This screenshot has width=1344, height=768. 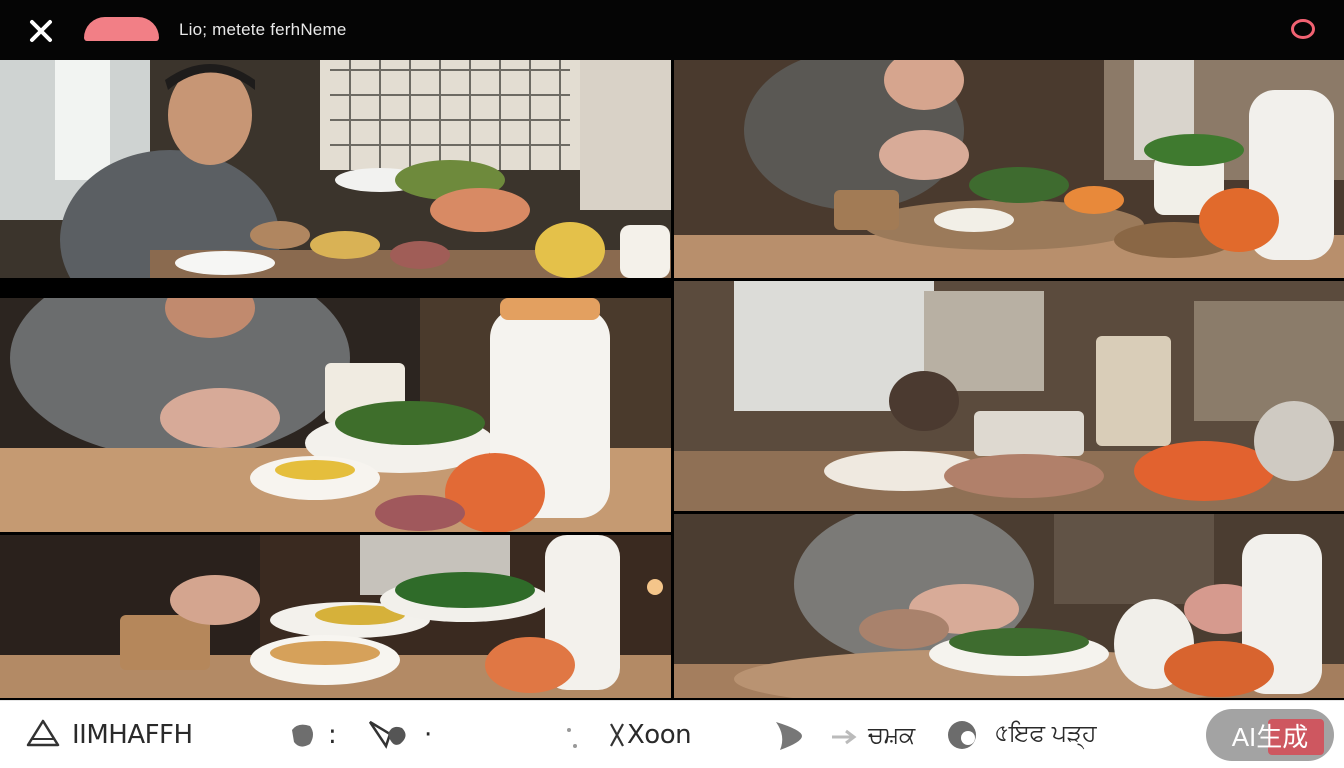 What do you see at coordinates (332, 735) in the screenshot?
I see `tool-2-label: :` at bounding box center [332, 735].